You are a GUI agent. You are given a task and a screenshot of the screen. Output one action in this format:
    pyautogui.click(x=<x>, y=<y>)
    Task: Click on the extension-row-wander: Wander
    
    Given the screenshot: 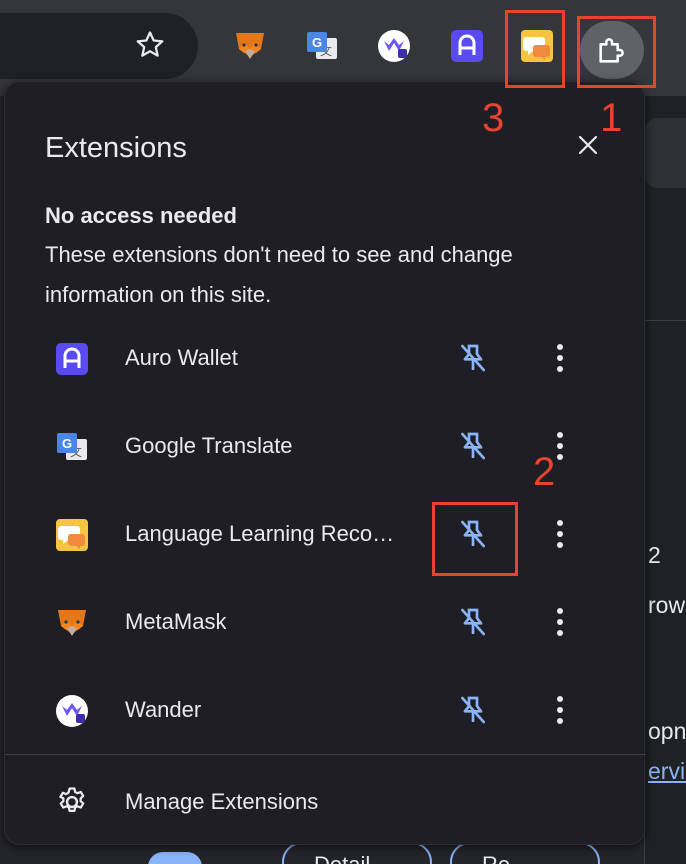 What is the action you would take?
    pyautogui.click(x=325, y=710)
    